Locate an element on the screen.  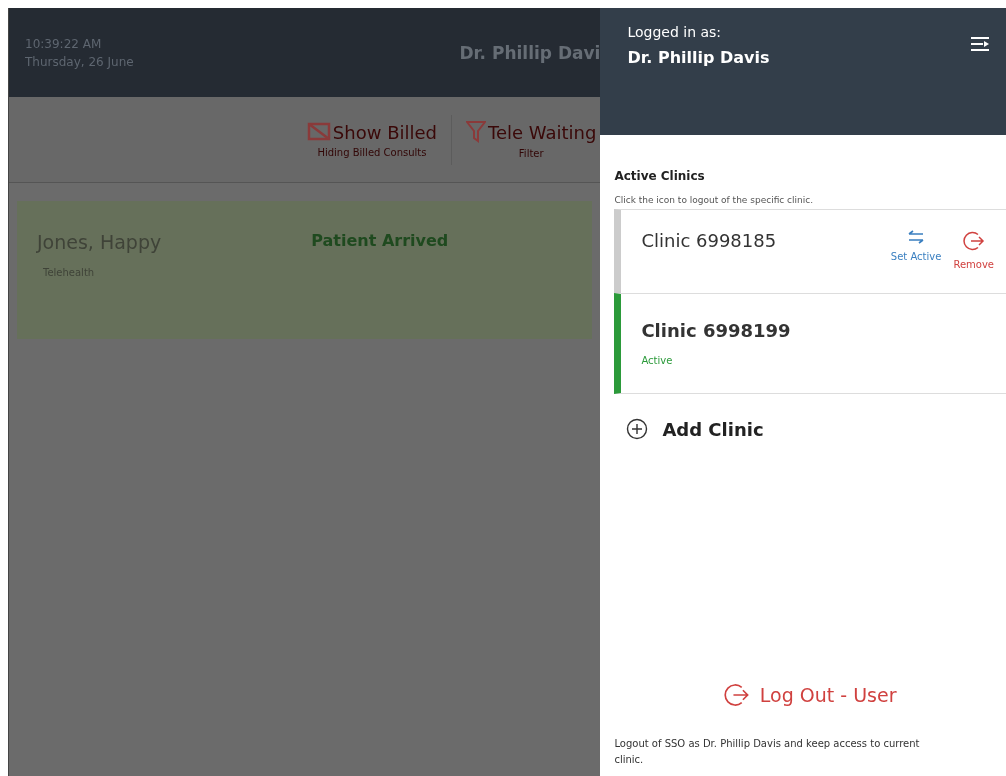
logout-note: Logout of SSO as Dr. Phillip Davis and keep access to current clinic. is located at coordinates (767, 752).